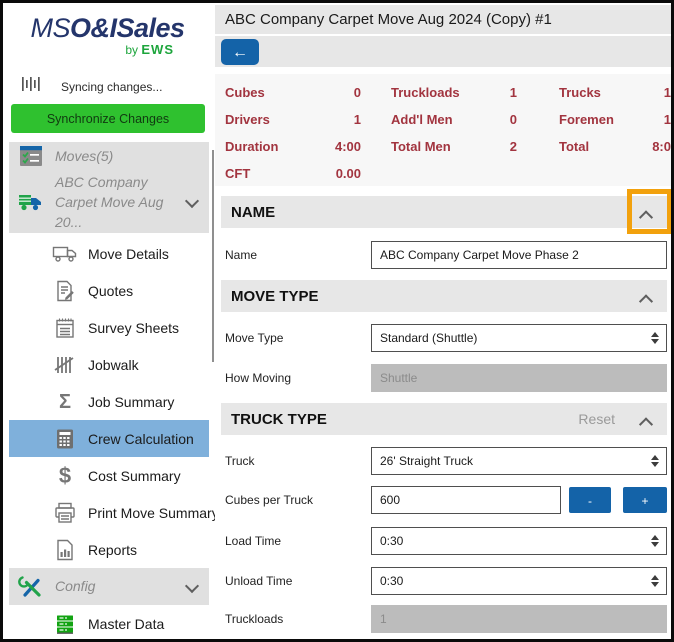  What do you see at coordinates (254, 338) in the screenshot?
I see `field-label: Move Type` at bounding box center [254, 338].